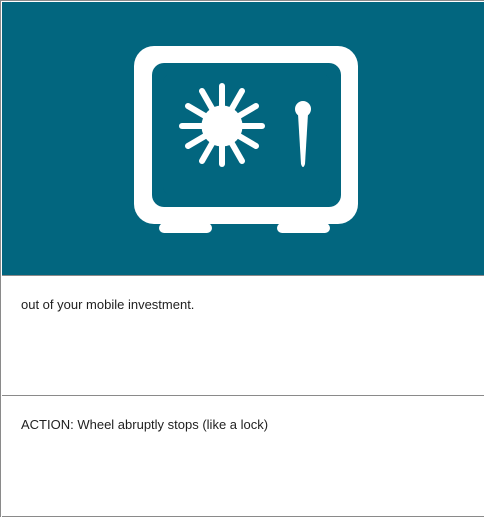  What do you see at coordinates (185, 228) in the screenshot?
I see `safe-left-foot-shape` at bounding box center [185, 228].